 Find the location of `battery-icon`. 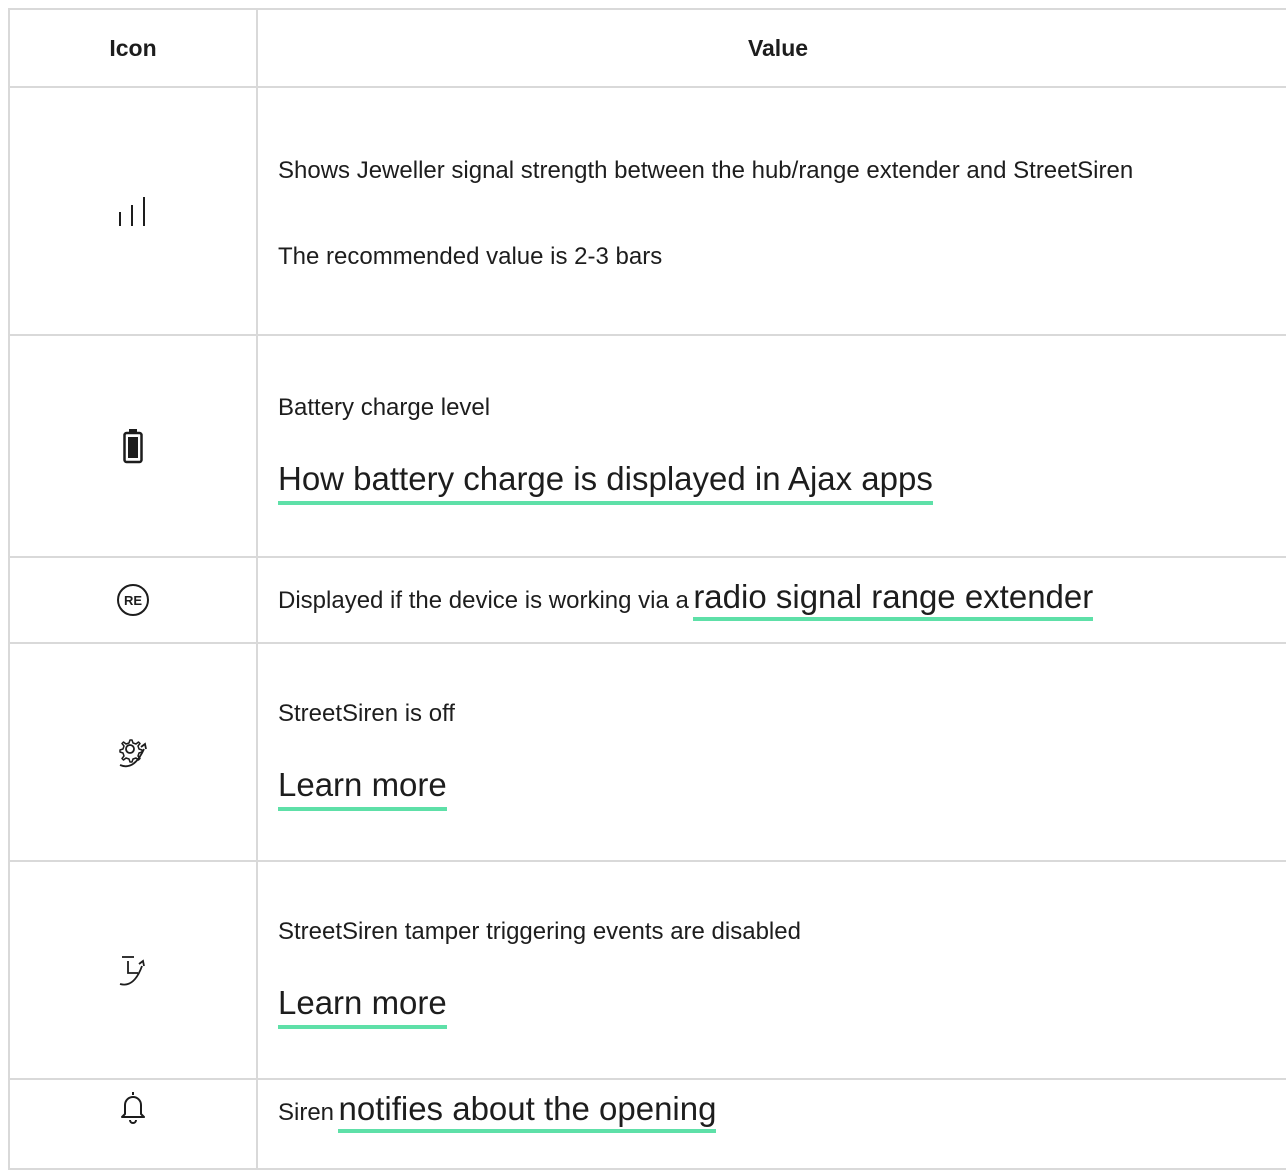

battery-icon is located at coordinates (133, 446).